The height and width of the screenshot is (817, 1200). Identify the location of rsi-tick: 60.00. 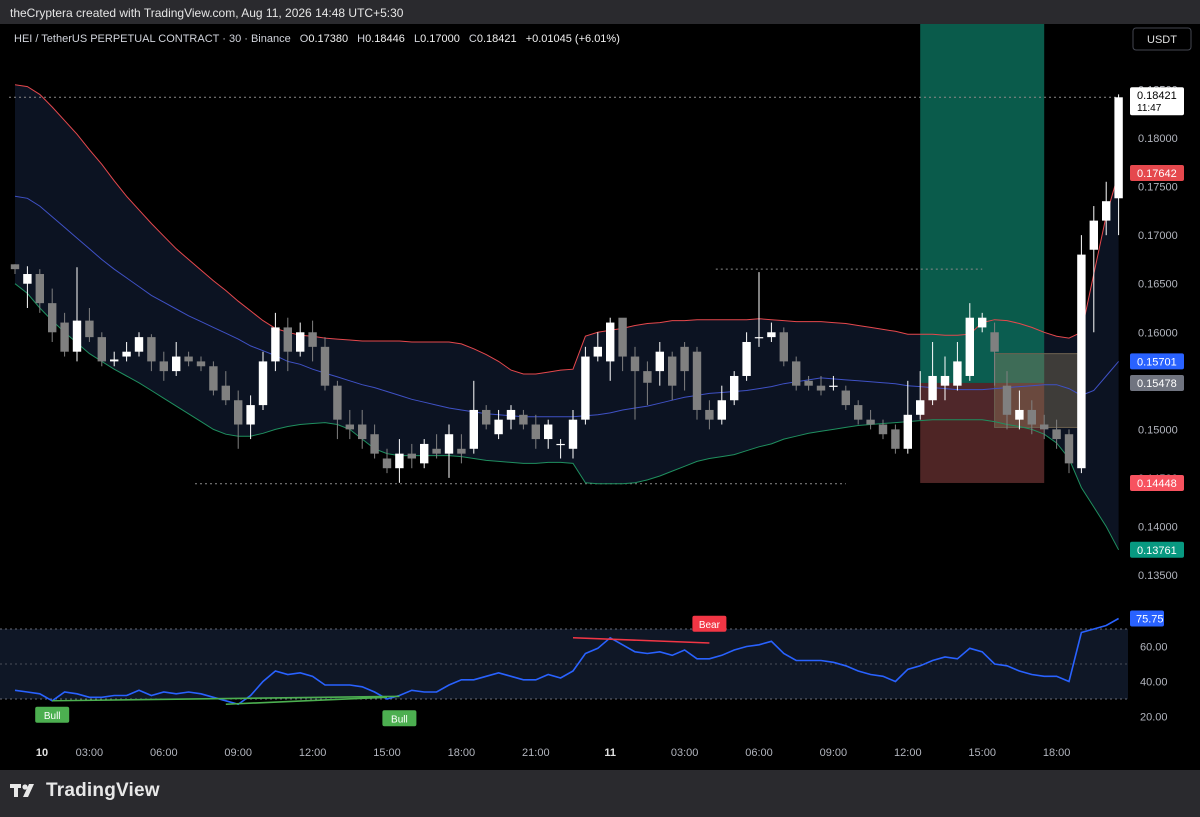
(1154, 648).